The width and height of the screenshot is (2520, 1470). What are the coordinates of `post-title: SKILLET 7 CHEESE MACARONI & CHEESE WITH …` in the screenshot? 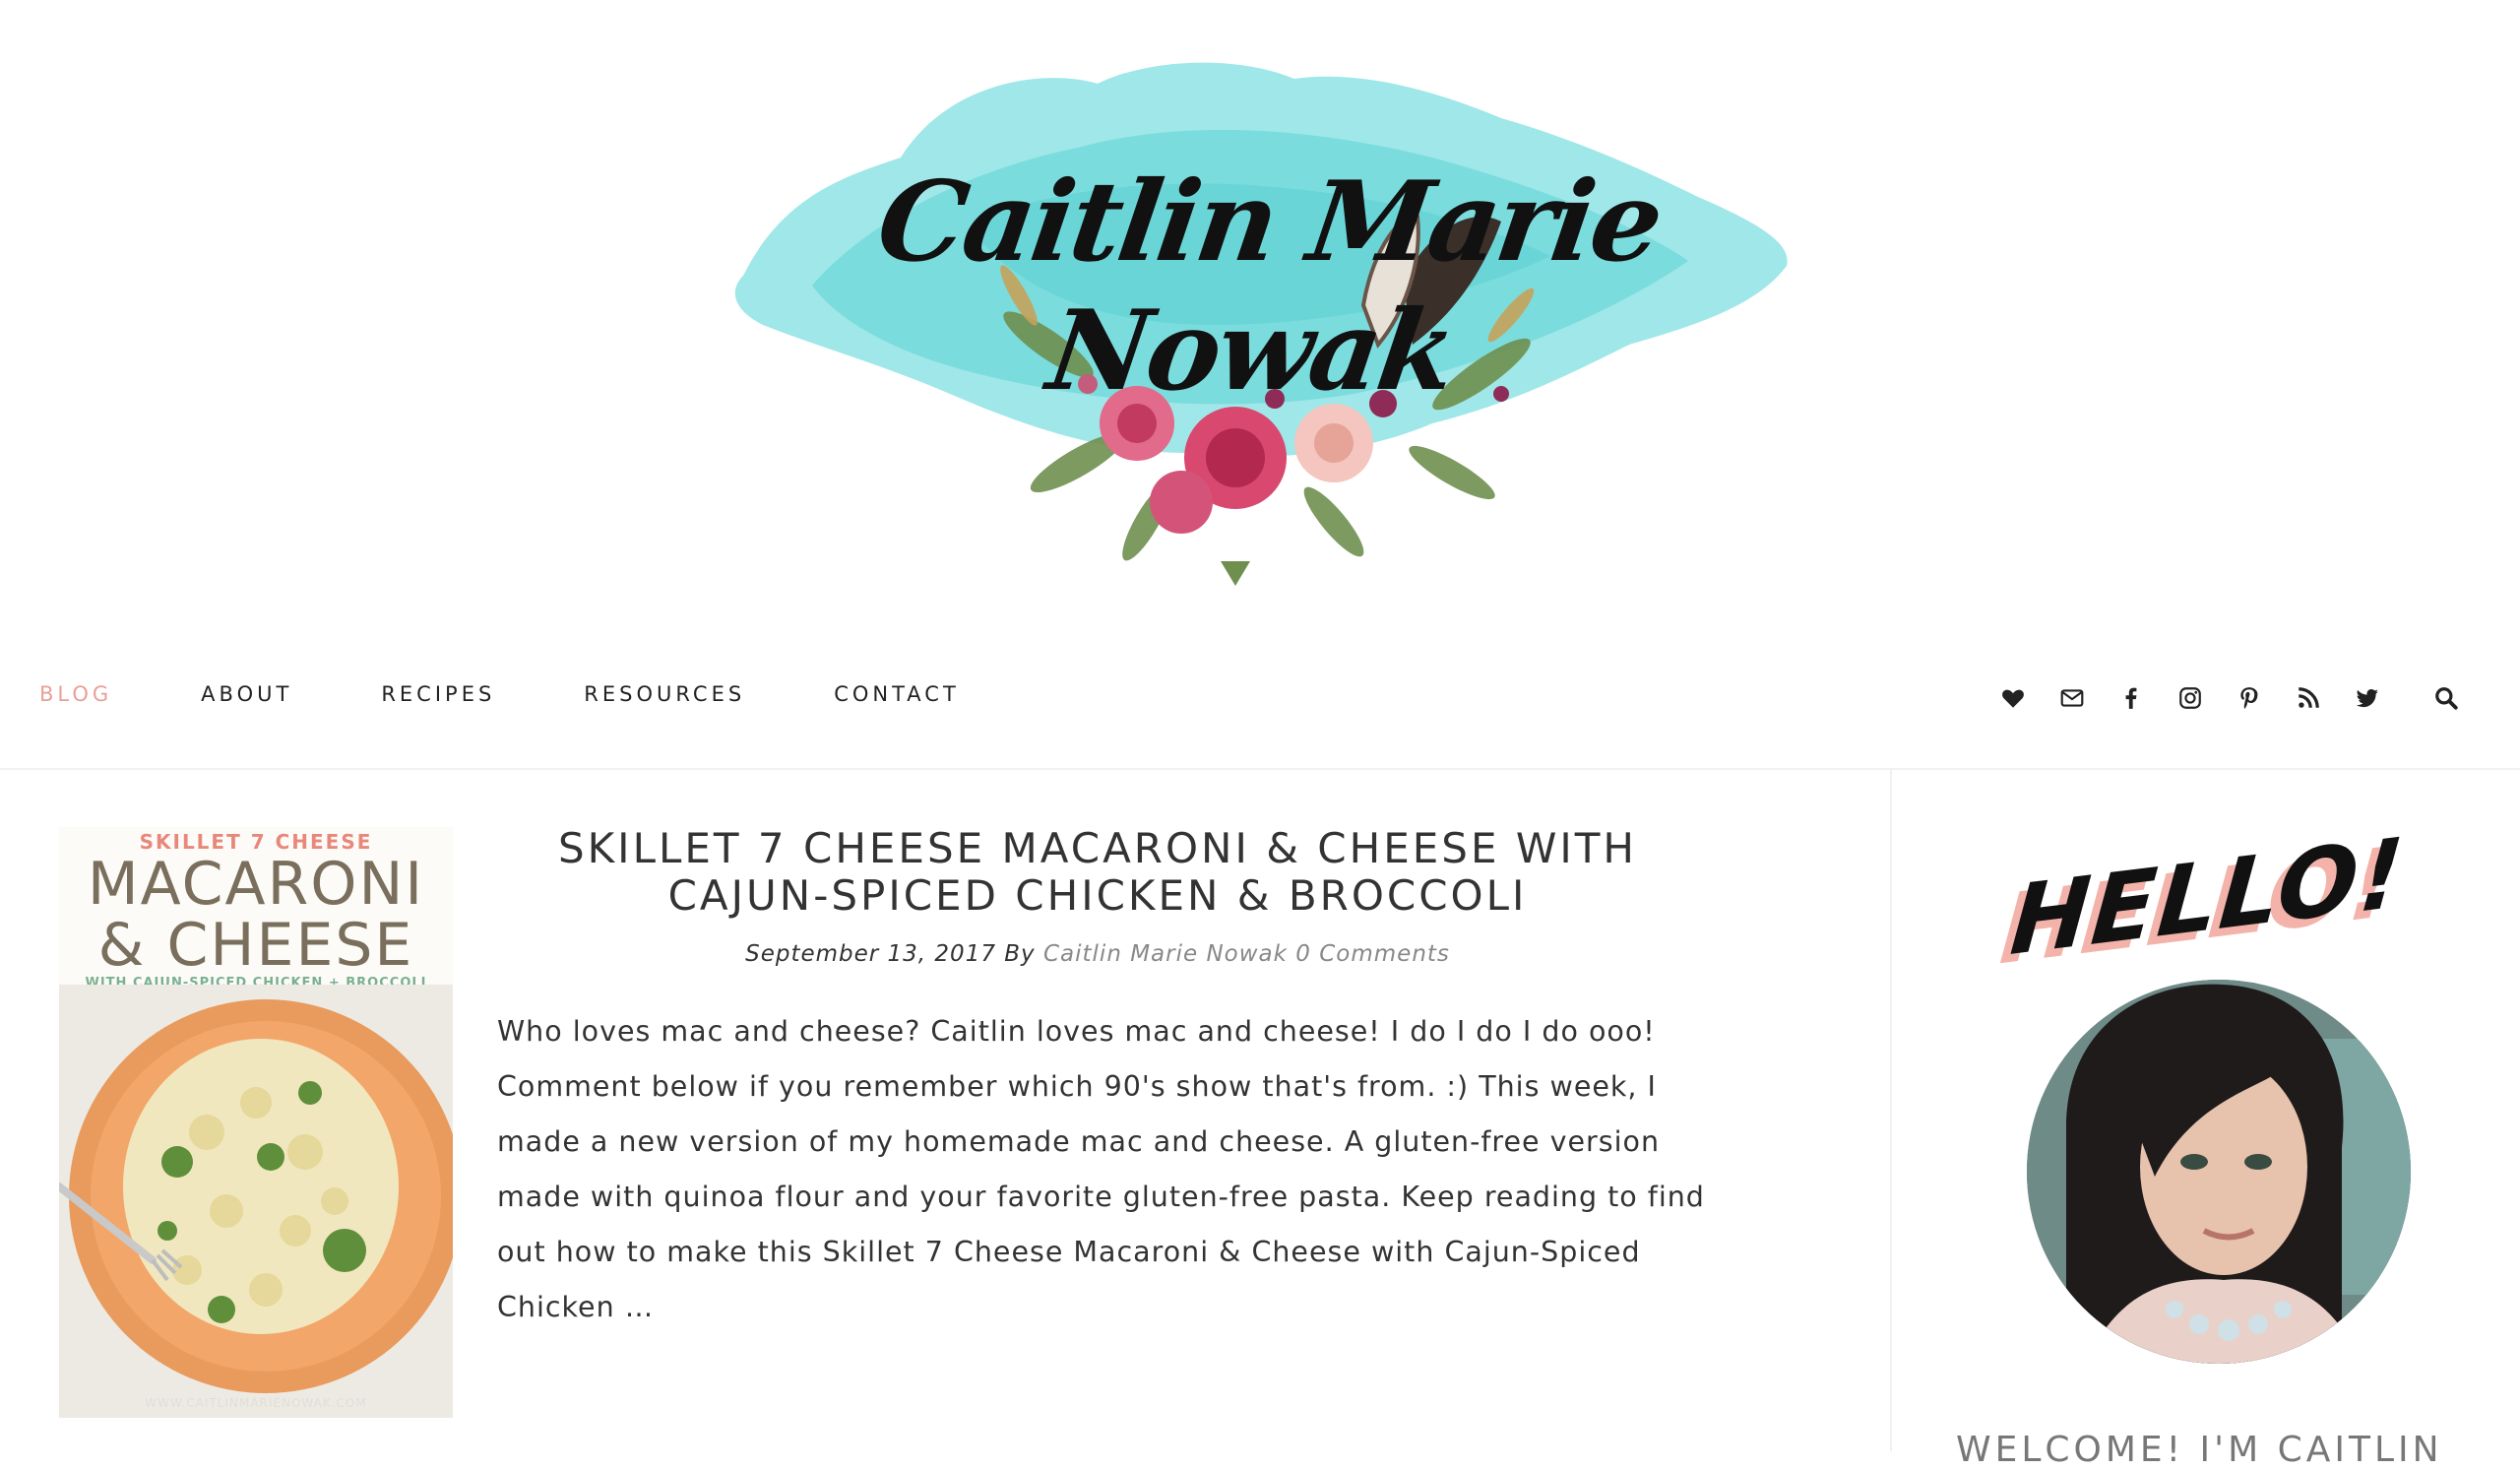 It's located at (1097, 872).